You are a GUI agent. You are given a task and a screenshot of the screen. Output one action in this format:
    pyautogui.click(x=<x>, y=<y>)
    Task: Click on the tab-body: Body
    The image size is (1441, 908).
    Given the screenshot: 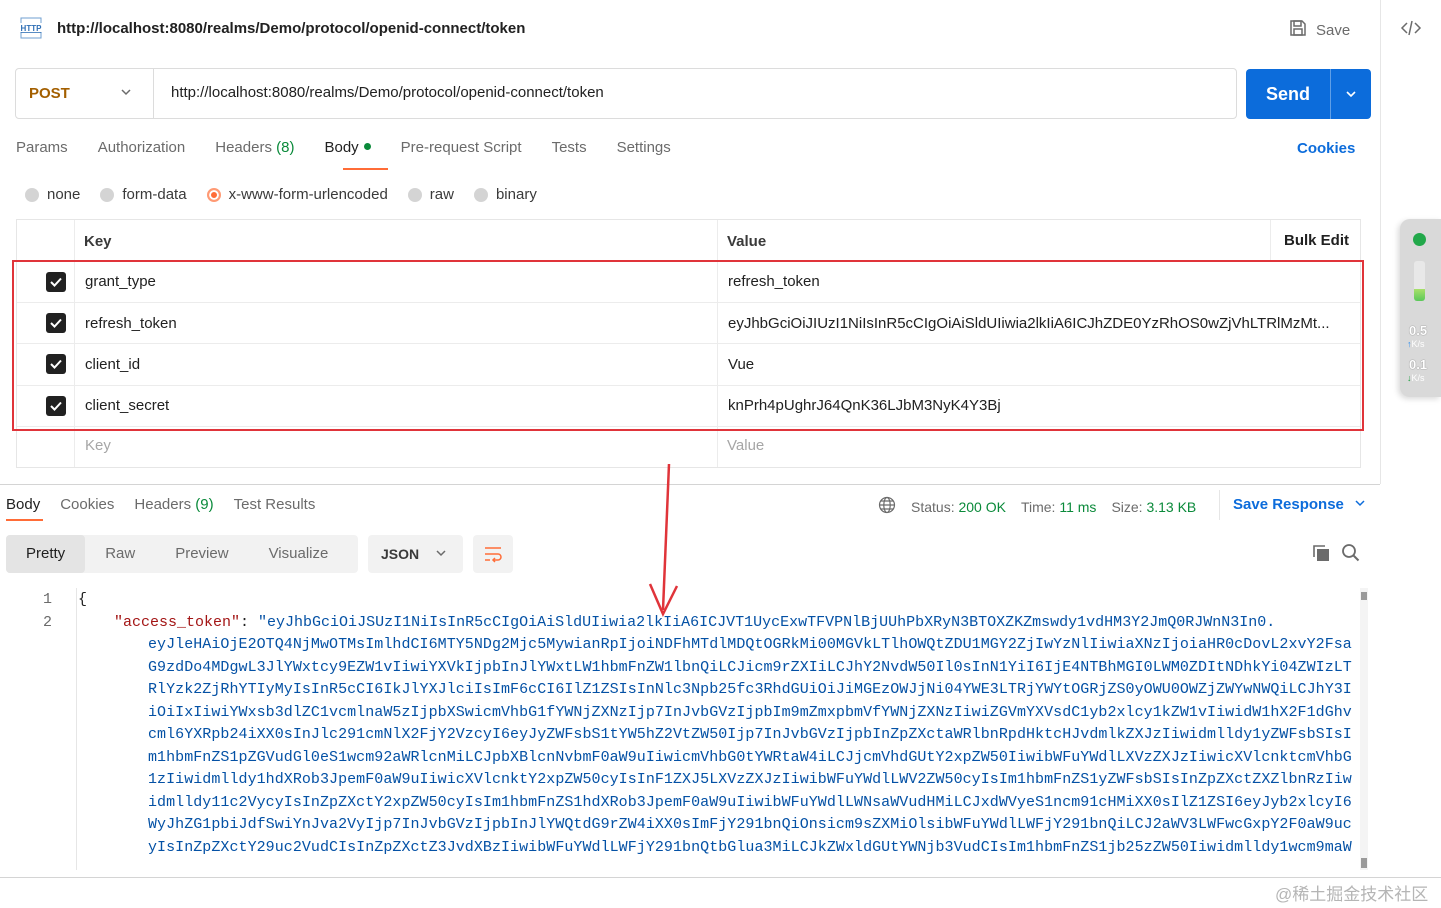 What is the action you would take?
    pyautogui.click(x=347, y=147)
    